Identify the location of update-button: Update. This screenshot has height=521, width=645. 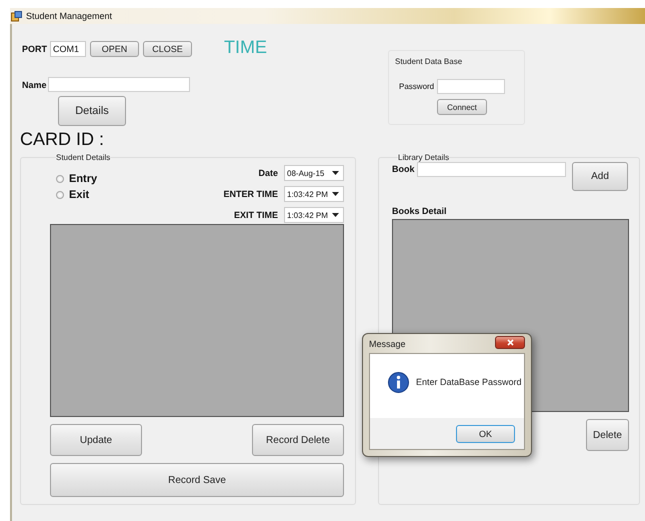
(96, 440).